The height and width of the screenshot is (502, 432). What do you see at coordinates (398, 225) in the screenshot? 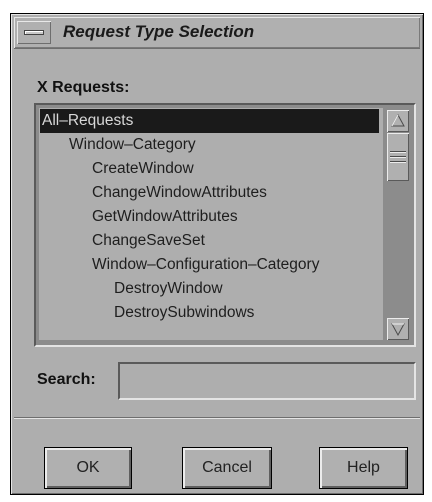
I see `vertical-scrollbar` at bounding box center [398, 225].